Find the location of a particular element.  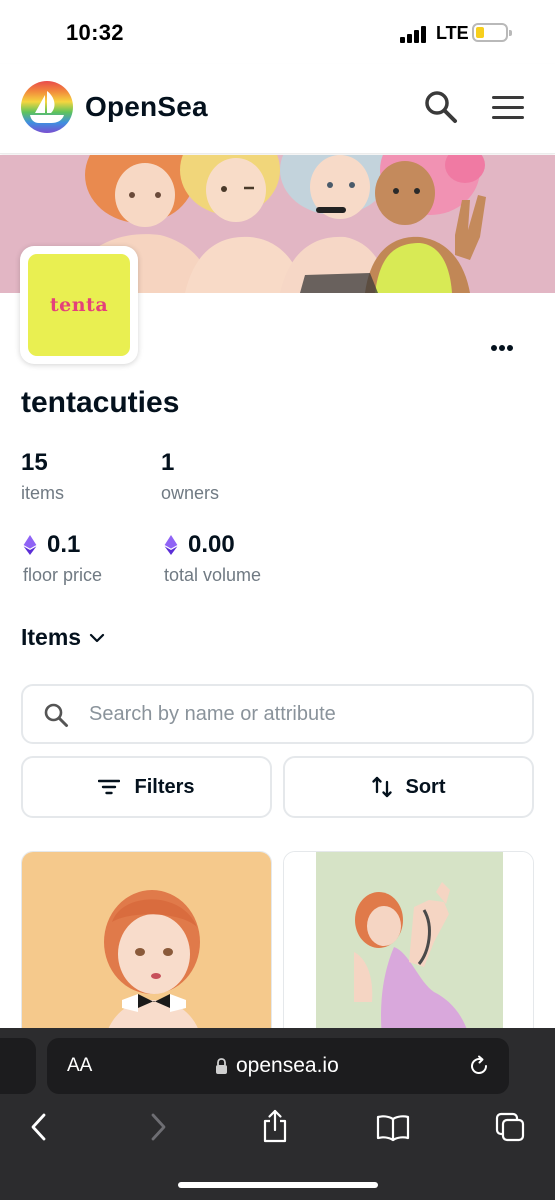

header-search-icon is located at coordinates (441, 107).